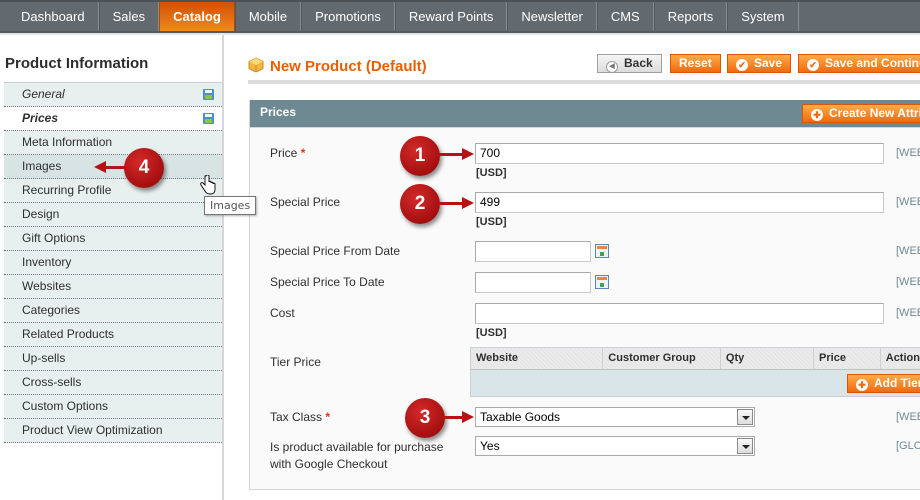 Image resolution: width=920 pixels, height=500 pixels. What do you see at coordinates (113, 311) in the screenshot?
I see `sidebar-item-categories: Categories` at bounding box center [113, 311].